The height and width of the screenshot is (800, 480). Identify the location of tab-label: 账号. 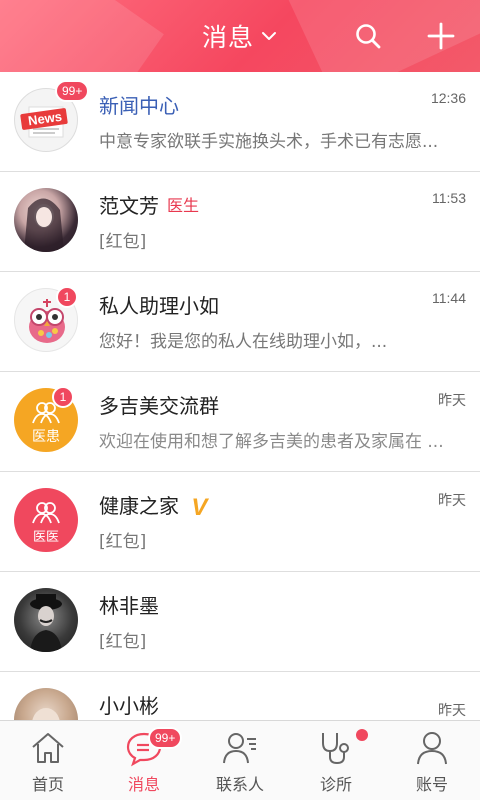
(431, 784).